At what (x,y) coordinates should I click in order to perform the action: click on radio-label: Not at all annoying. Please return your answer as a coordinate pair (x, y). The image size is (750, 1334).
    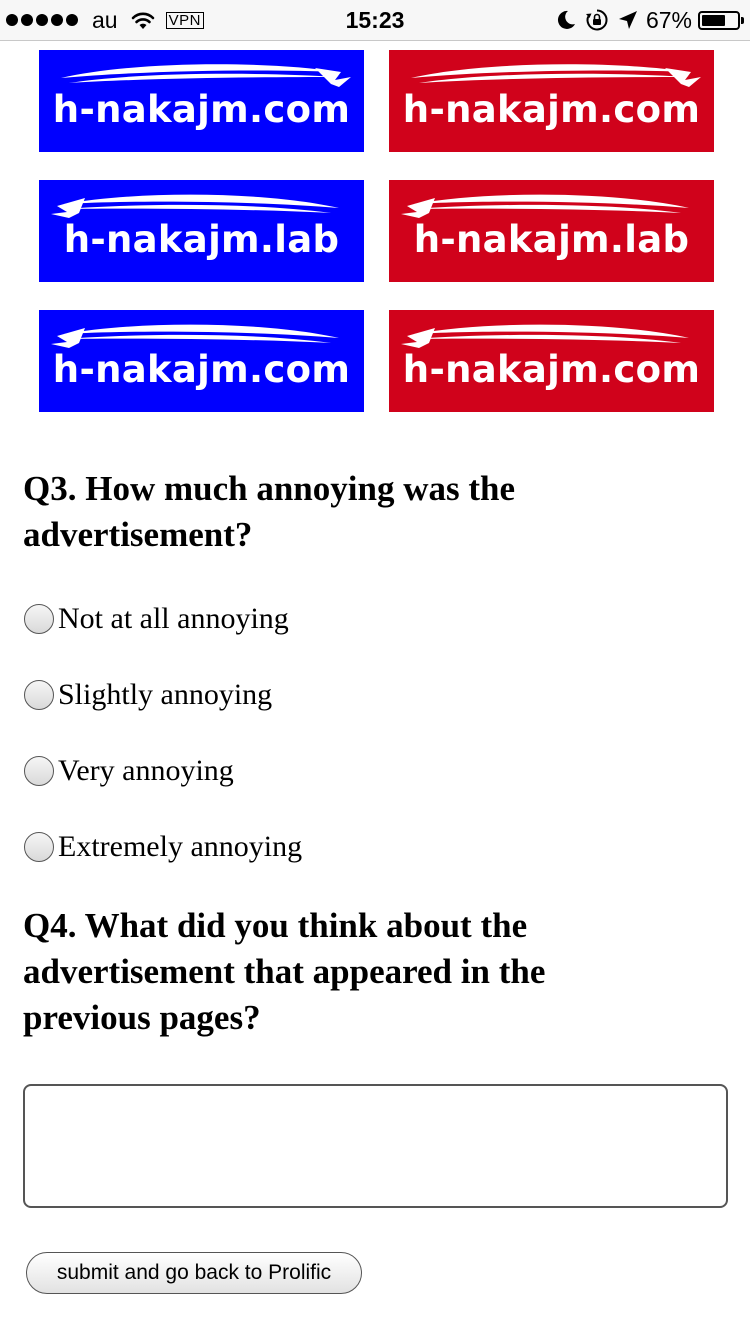
    Looking at the image, I should click on (173, 618).